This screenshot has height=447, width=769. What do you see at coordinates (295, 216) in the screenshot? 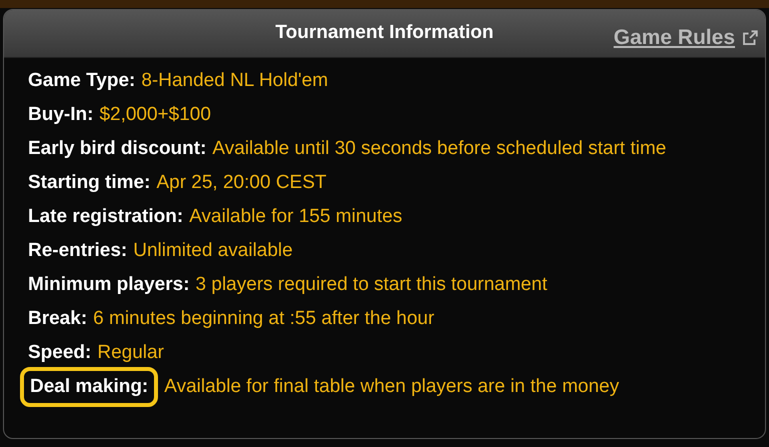
I see `row-value: Available for 155 minutes` at bounding box center [295, 216].